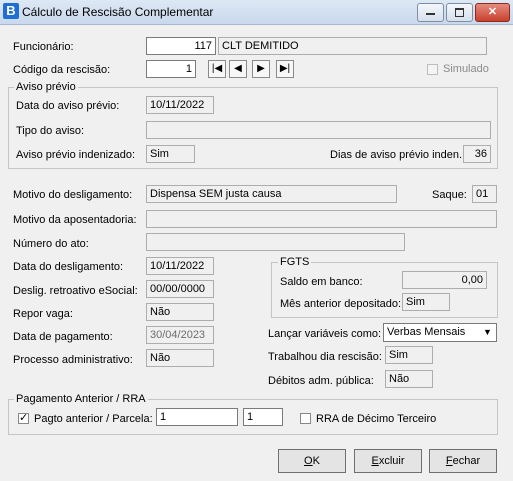 Image resolution: width=513 pixels, height=481 pixels. I want to click on delete-label: xcluir, so click(391, 461).